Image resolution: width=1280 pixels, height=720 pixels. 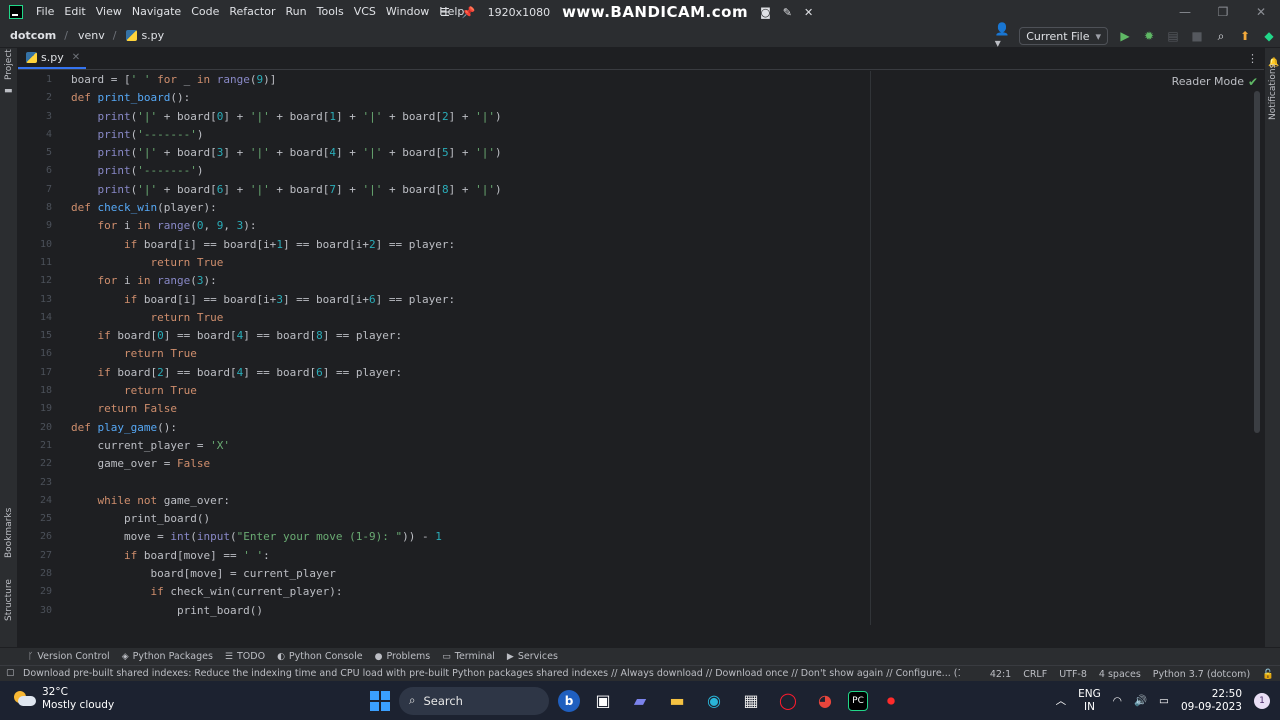 What do you see at coordinates (1197, 36) in the screenshot?
I see `stop-icon: ■` at bounding box center [1197, 36].